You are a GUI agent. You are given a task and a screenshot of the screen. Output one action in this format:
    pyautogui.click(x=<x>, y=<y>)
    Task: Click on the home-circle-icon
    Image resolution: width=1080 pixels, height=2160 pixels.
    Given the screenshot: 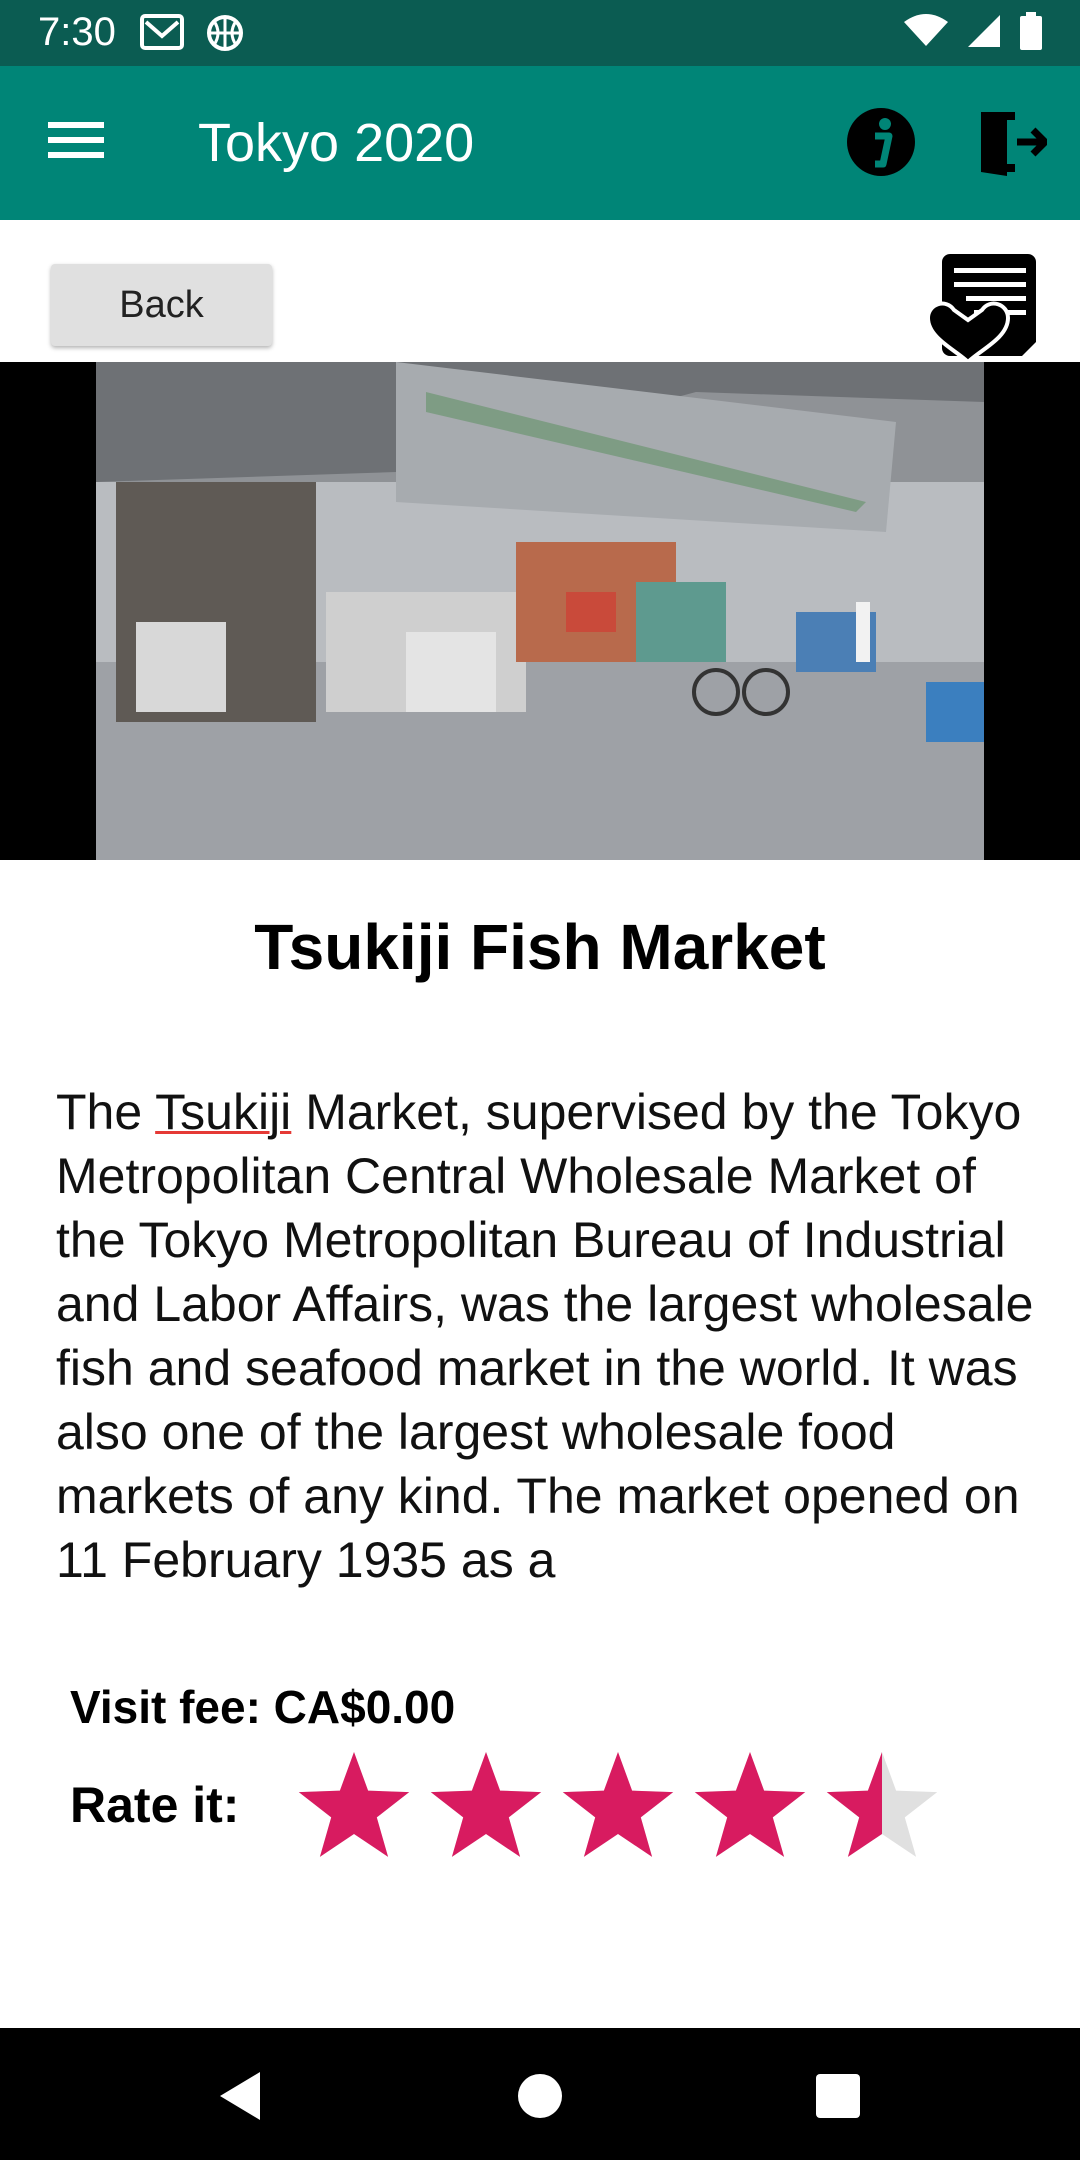 What is the action you would take?
    pyautogui.click(x=540, y=2096)
    